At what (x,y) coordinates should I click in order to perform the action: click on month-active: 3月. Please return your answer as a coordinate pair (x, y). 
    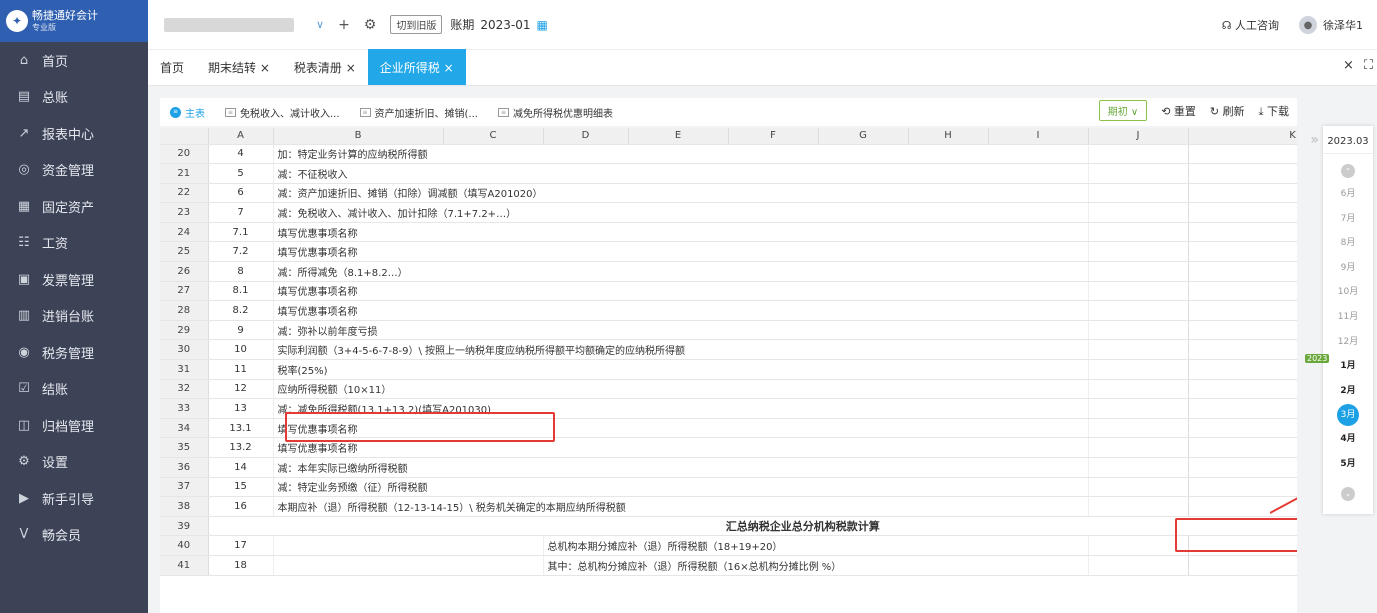
    Looking at the image, I should click on (1348, 415).